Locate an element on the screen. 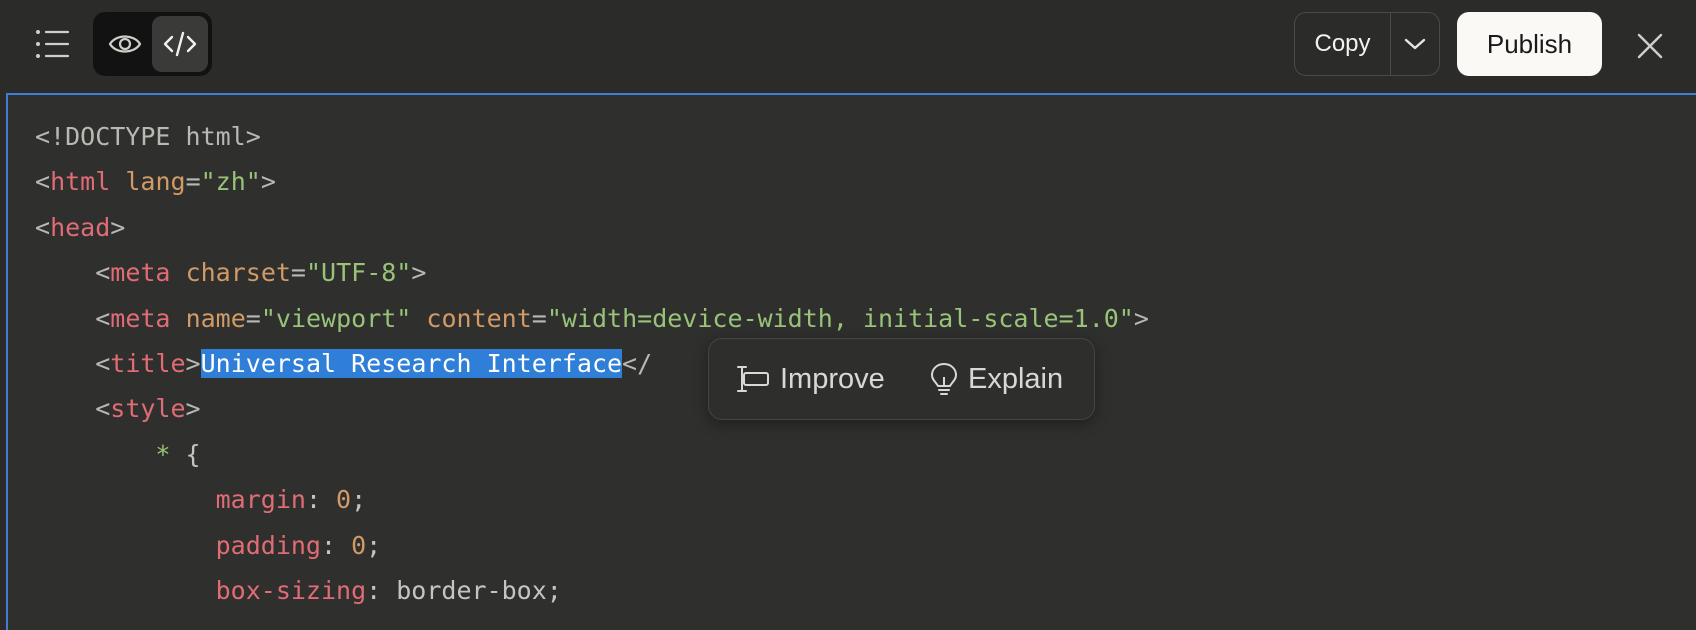 Image resolution: width=1696 pixels, height=630 pixels. selection-popover: Improve Explain is located at coordinates (901, 379).